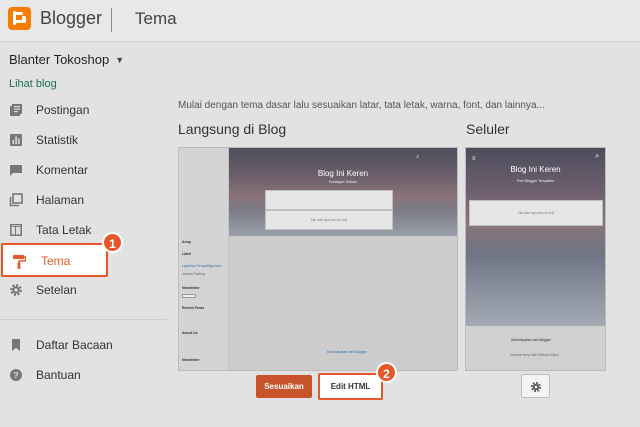 The width and height of the screenshot is (640, 427). Describe the element at coordinates (71, 18) in the screenshot. I see `brand-name: Blogger` at that location.